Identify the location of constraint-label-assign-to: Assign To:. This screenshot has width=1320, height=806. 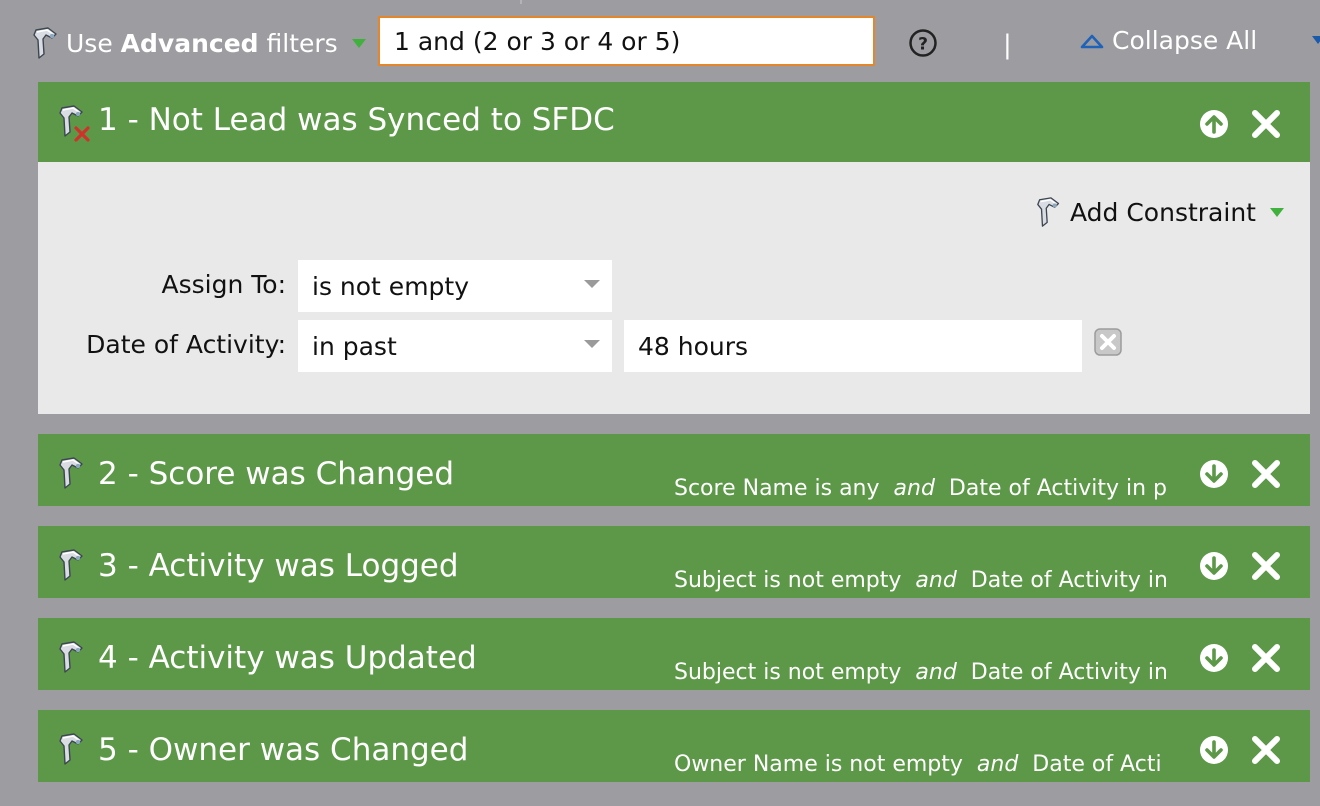
(224, 284).